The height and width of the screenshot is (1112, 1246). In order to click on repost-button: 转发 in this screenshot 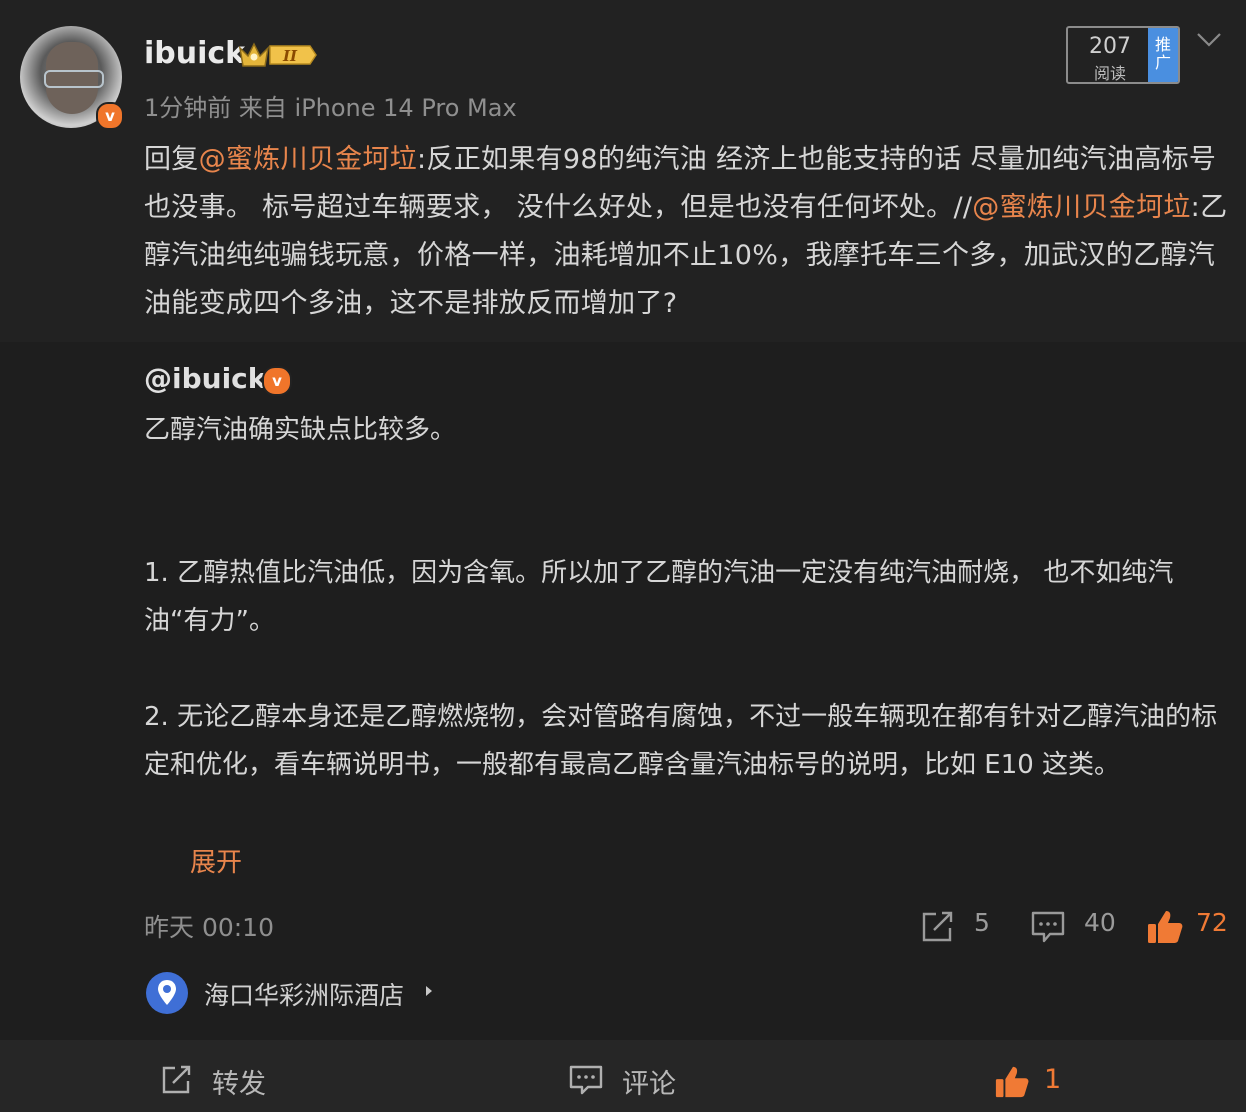, I will do `click(239, 1081)`.